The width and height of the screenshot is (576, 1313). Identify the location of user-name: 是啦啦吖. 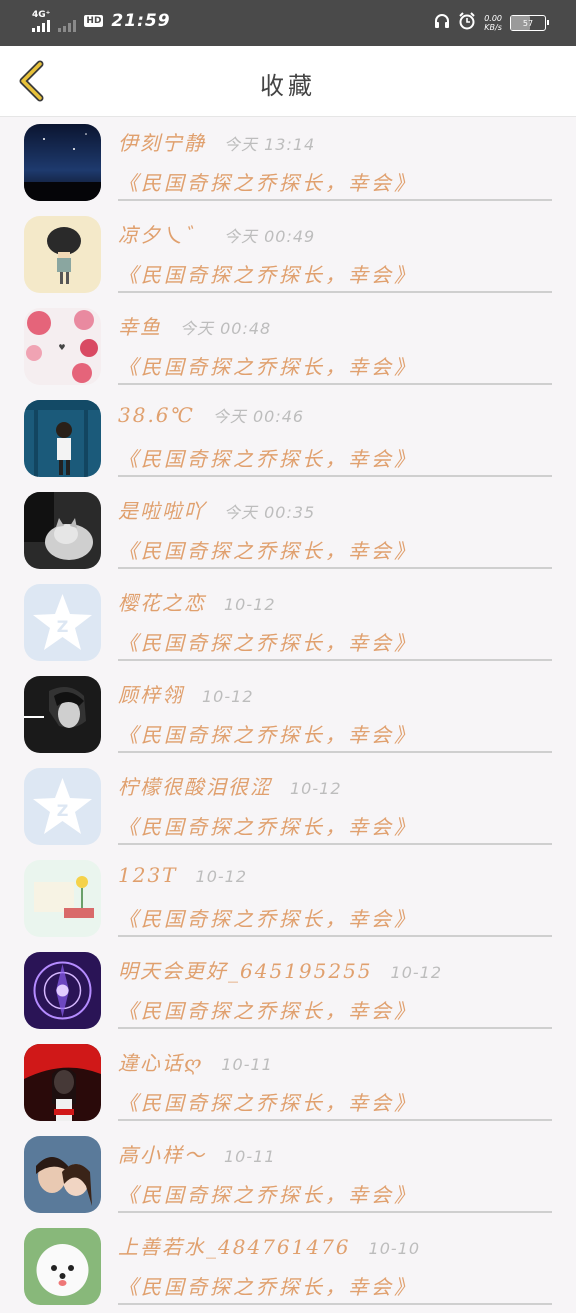
(162, 511).